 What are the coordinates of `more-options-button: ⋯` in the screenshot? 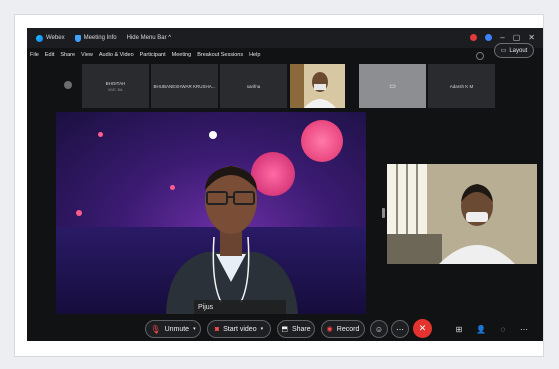 It's located at (400, 329).